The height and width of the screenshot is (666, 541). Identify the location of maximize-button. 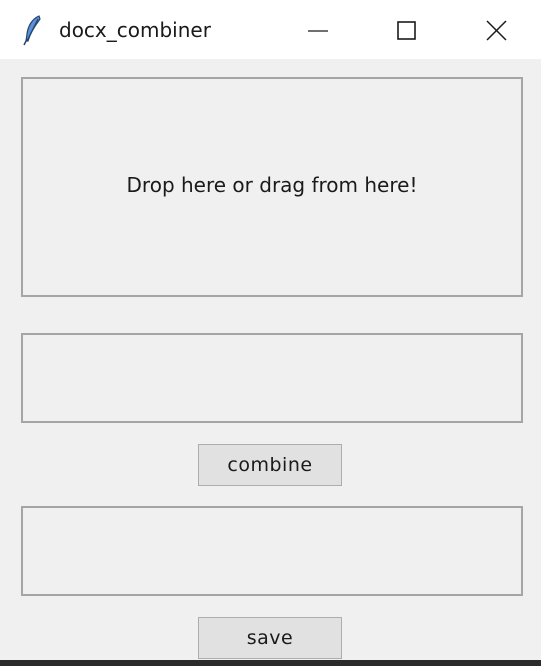
(406, 29).